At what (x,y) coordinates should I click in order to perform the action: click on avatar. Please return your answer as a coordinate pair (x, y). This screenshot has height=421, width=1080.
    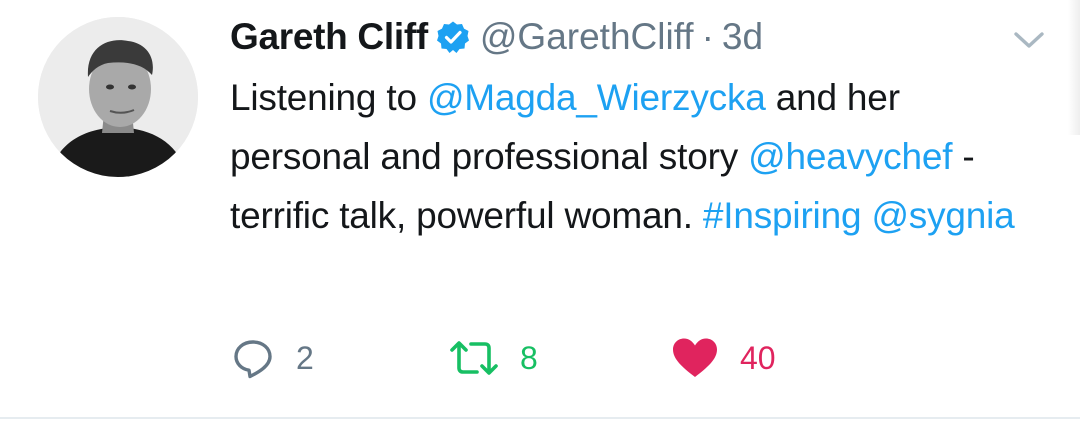
    Looking at the image, I should click on (118, 97).